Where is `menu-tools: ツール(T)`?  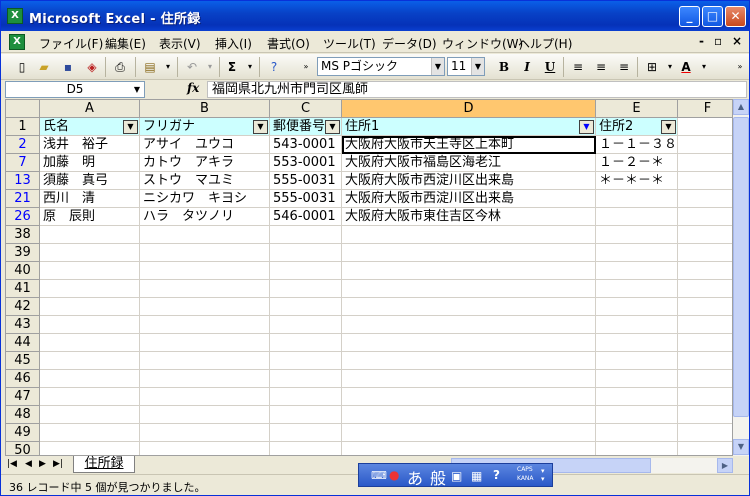
menu-tools: ツール(T) is located at coordinates (349, 43).